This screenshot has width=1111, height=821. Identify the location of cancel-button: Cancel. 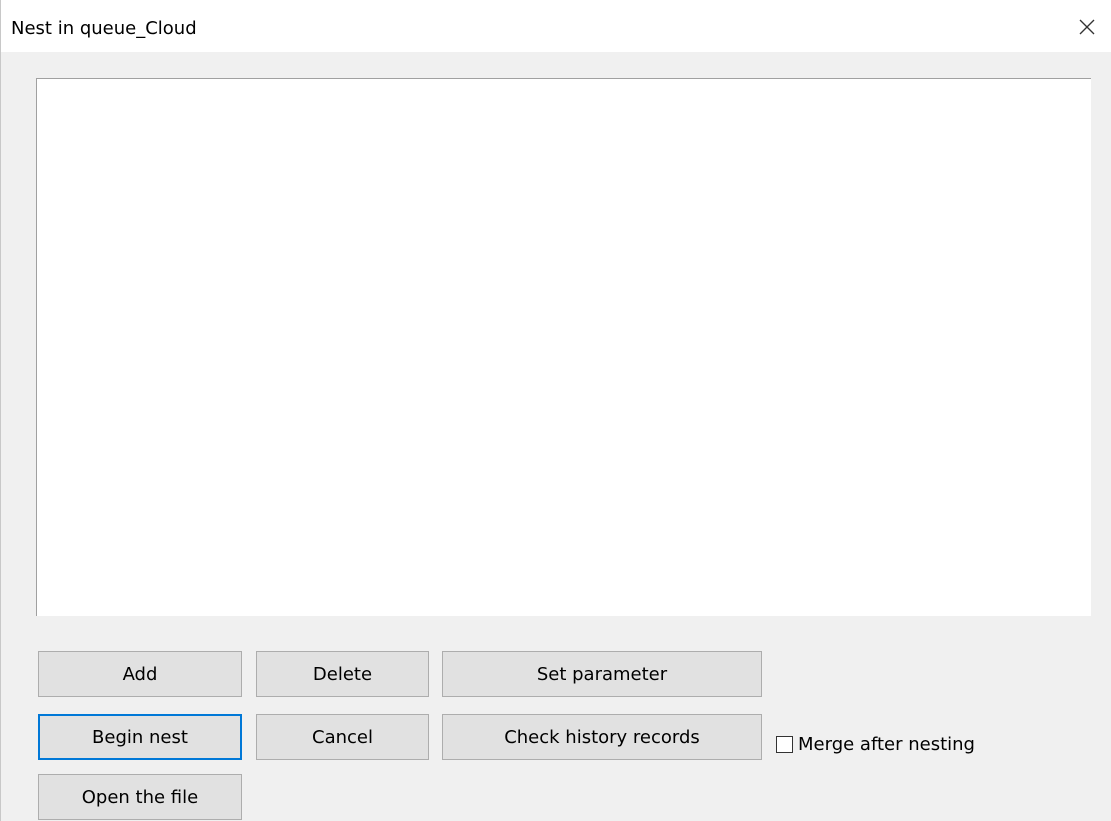
(342, 737).